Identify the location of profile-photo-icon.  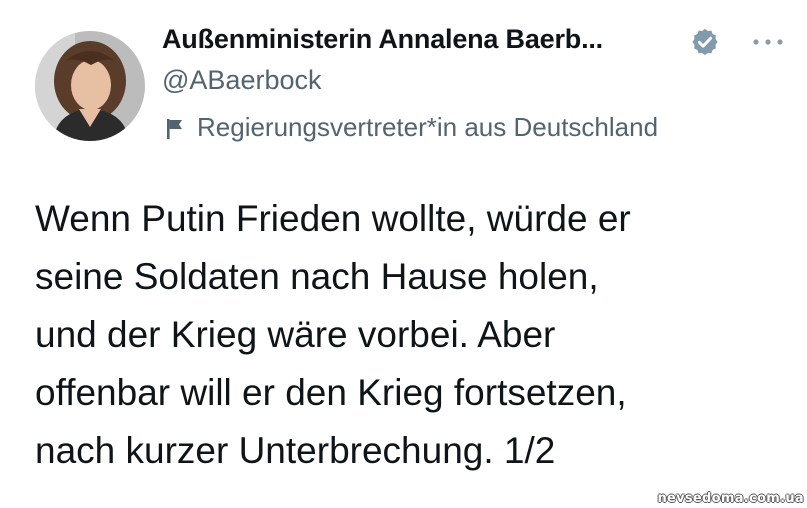
(90, 86).